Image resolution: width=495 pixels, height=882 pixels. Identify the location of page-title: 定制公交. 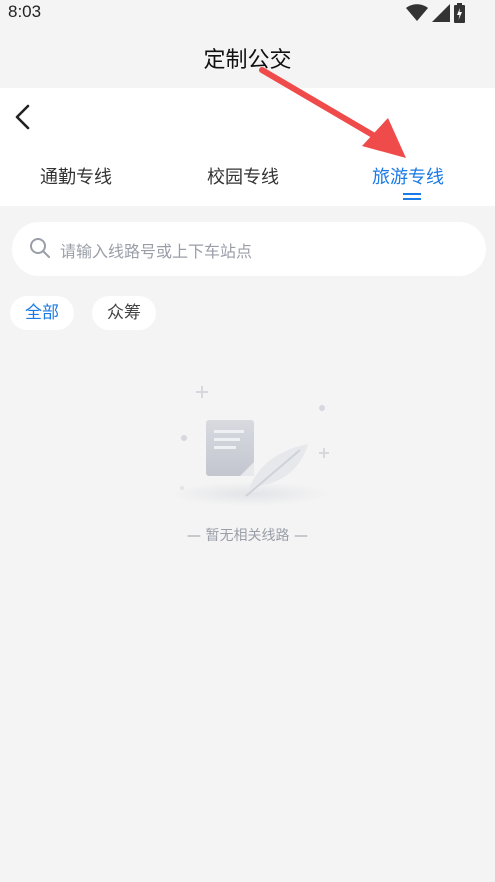
(247, 60).